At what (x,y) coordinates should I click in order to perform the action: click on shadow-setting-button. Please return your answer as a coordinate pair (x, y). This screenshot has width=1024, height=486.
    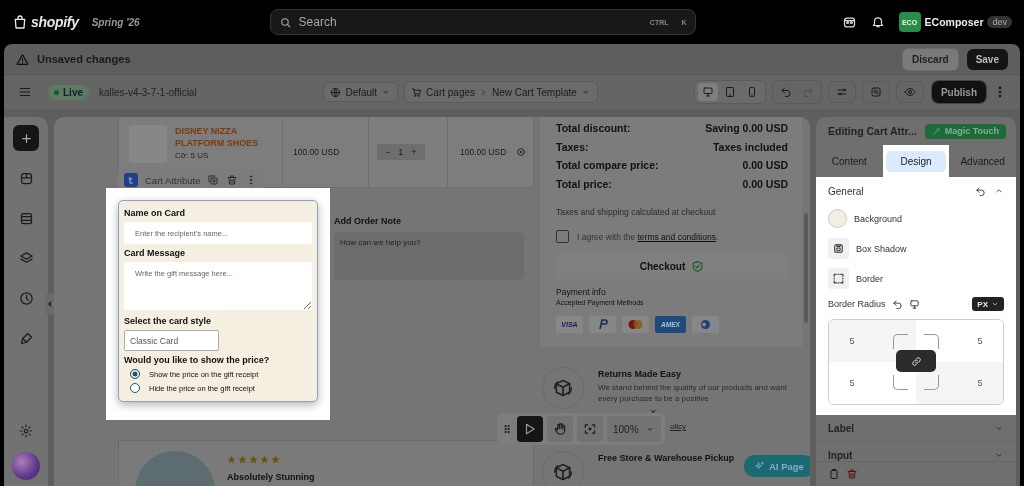
    Looking at the image, I should click on (838, 248).